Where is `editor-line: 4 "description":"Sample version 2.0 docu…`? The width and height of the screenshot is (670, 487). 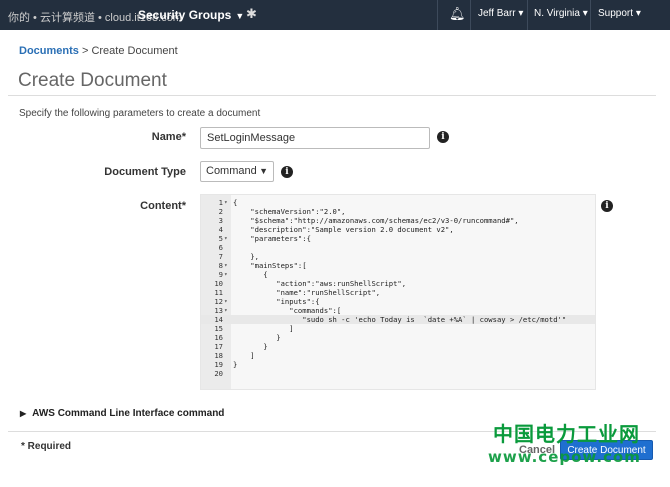 editor-line: 4 "description":"Sample version 2.0 docu… is located at coordinates (398, 229).